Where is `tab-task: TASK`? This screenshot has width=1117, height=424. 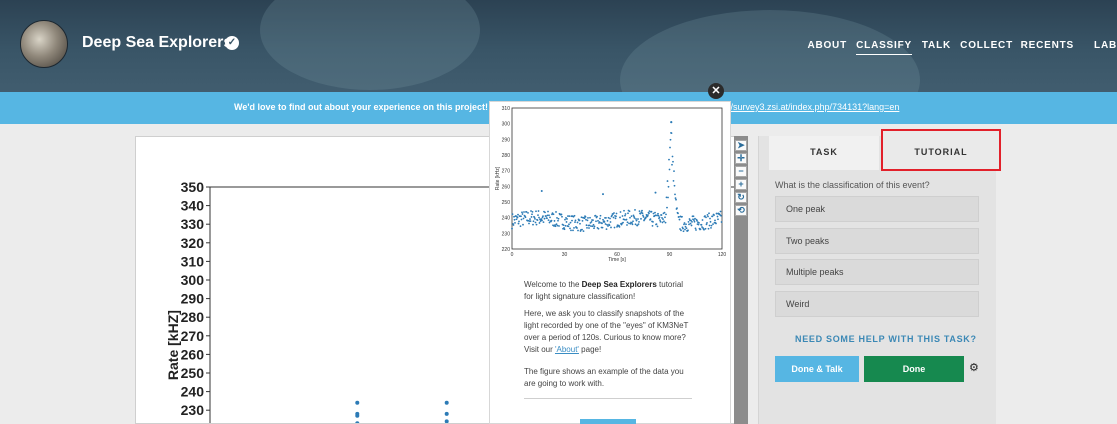 tab-task: TASK is located at coordinates (824, 153).